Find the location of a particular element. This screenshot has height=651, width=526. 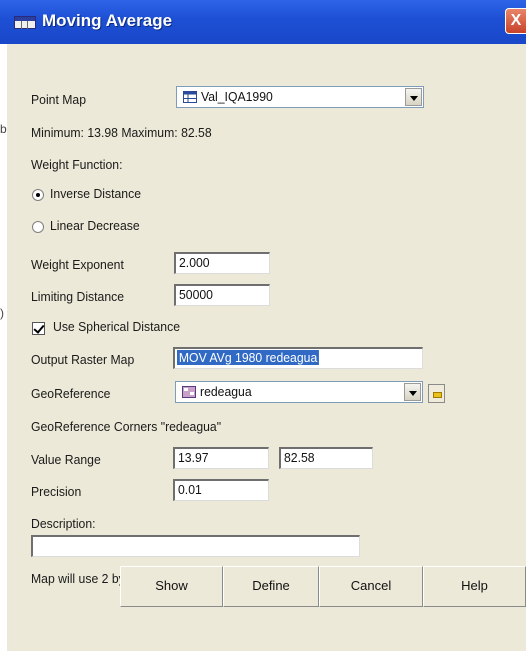

min-max-text: Minimum: 13.98 Maximum: 82.58 is located at coordinates (121, 132).